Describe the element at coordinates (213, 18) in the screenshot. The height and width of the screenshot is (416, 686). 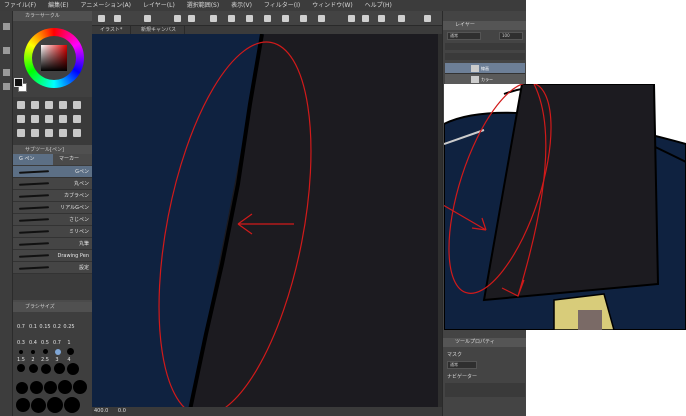
I see `transform-icon` at that location.